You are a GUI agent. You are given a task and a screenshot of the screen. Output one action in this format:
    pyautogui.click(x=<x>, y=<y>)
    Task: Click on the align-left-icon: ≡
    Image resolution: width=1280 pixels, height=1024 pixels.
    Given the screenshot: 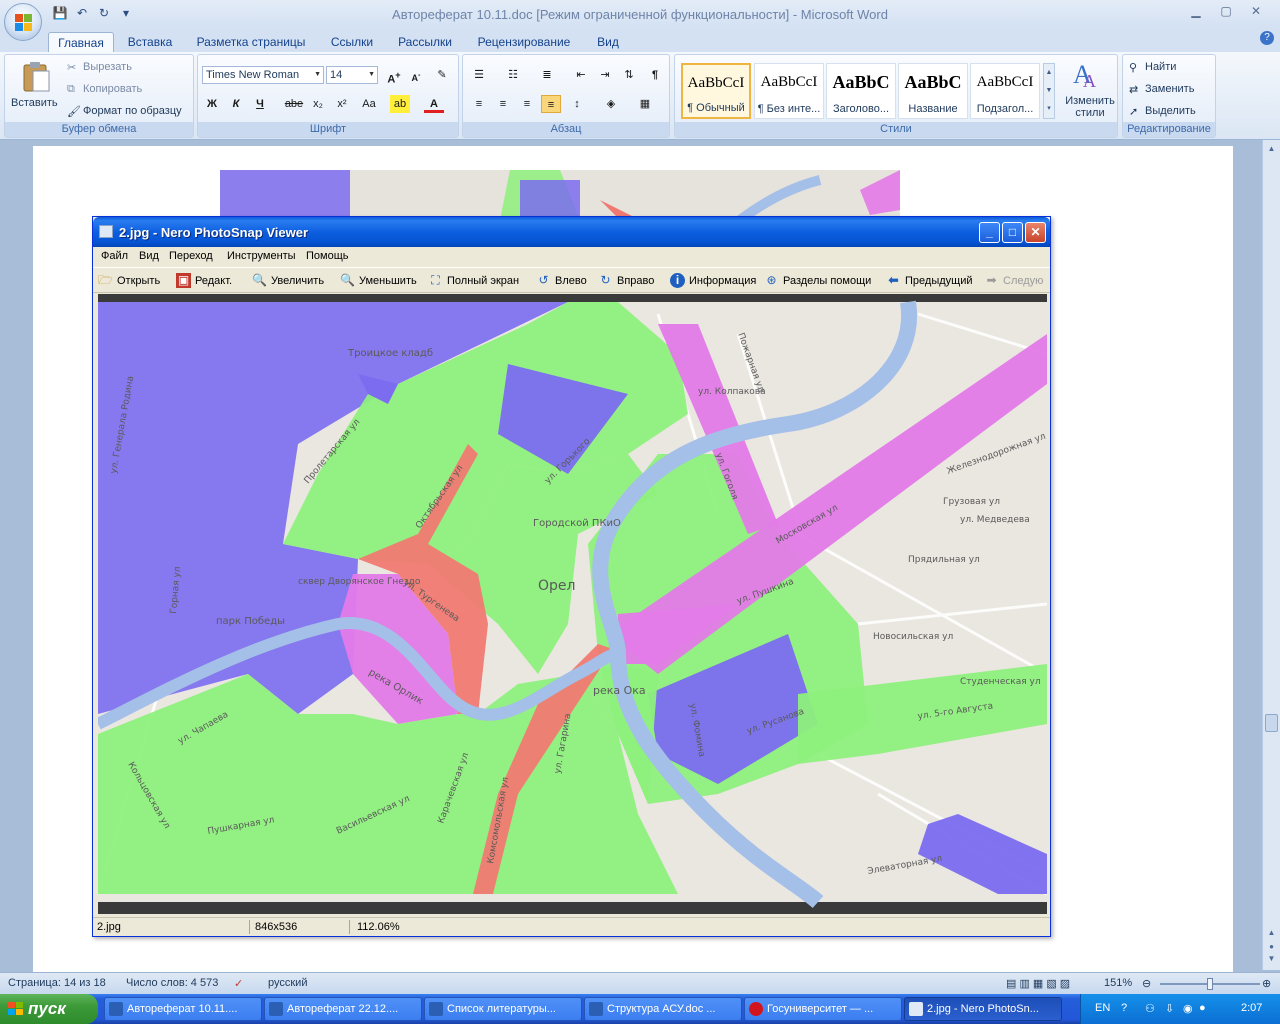 What is the action you would take?
    pyautogui.click(x=479, y=104)
    